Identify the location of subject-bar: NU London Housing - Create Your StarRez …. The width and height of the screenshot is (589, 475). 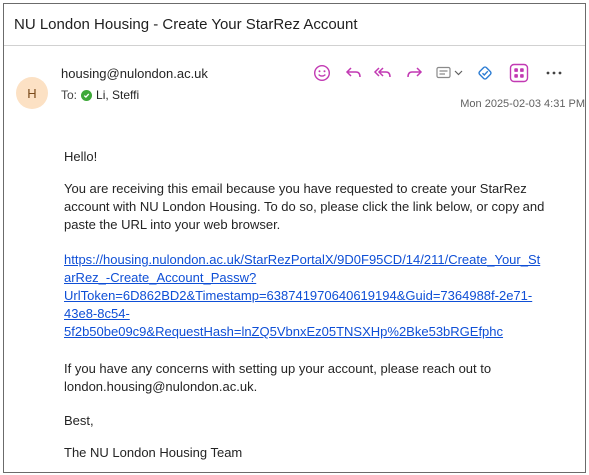
(294, 25).